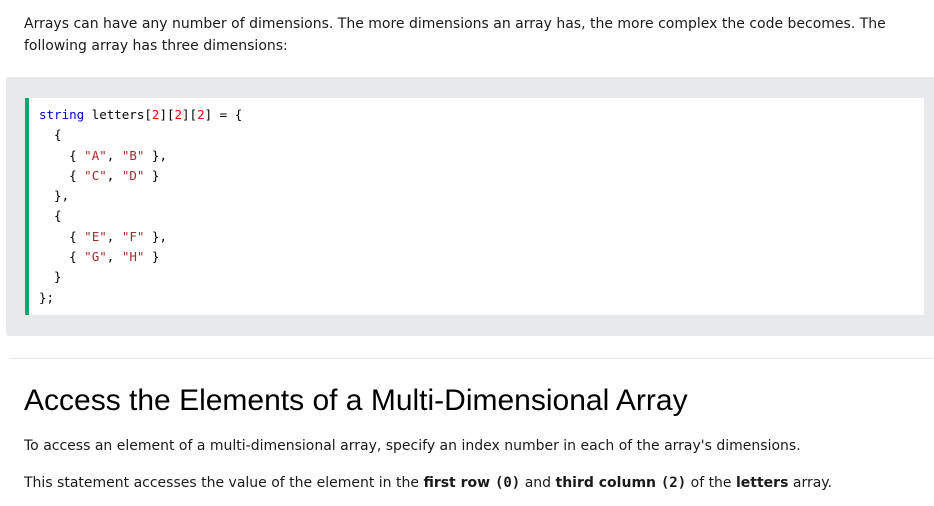 This screenshot has height=506, width=934. What do you see at coordinates (95, 236) in the screenshot?
I see `code-string: "E"` at bounding box center [95, 236].